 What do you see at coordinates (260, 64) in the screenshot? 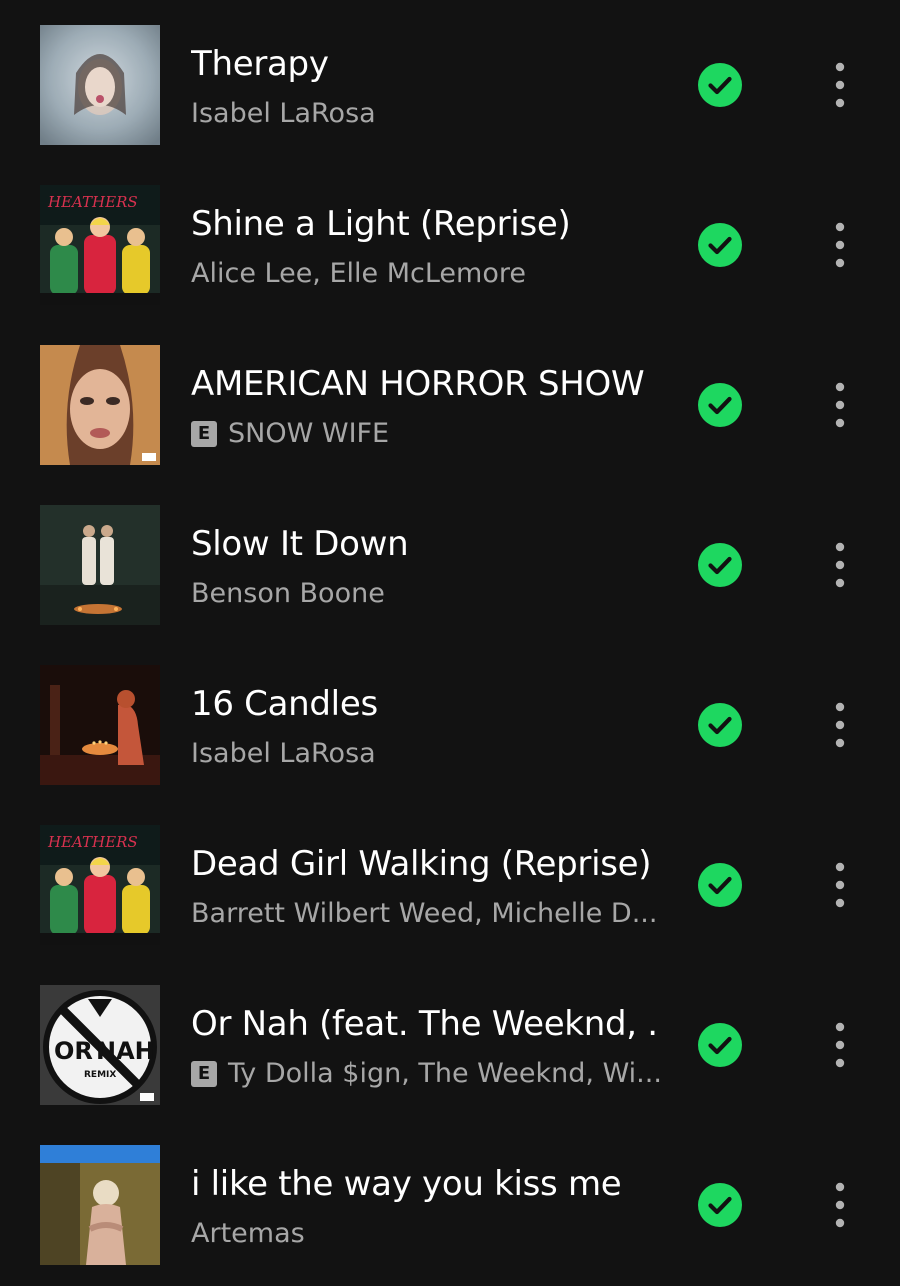
I see `track-title: Therapy` at bounding box center [260, 64].